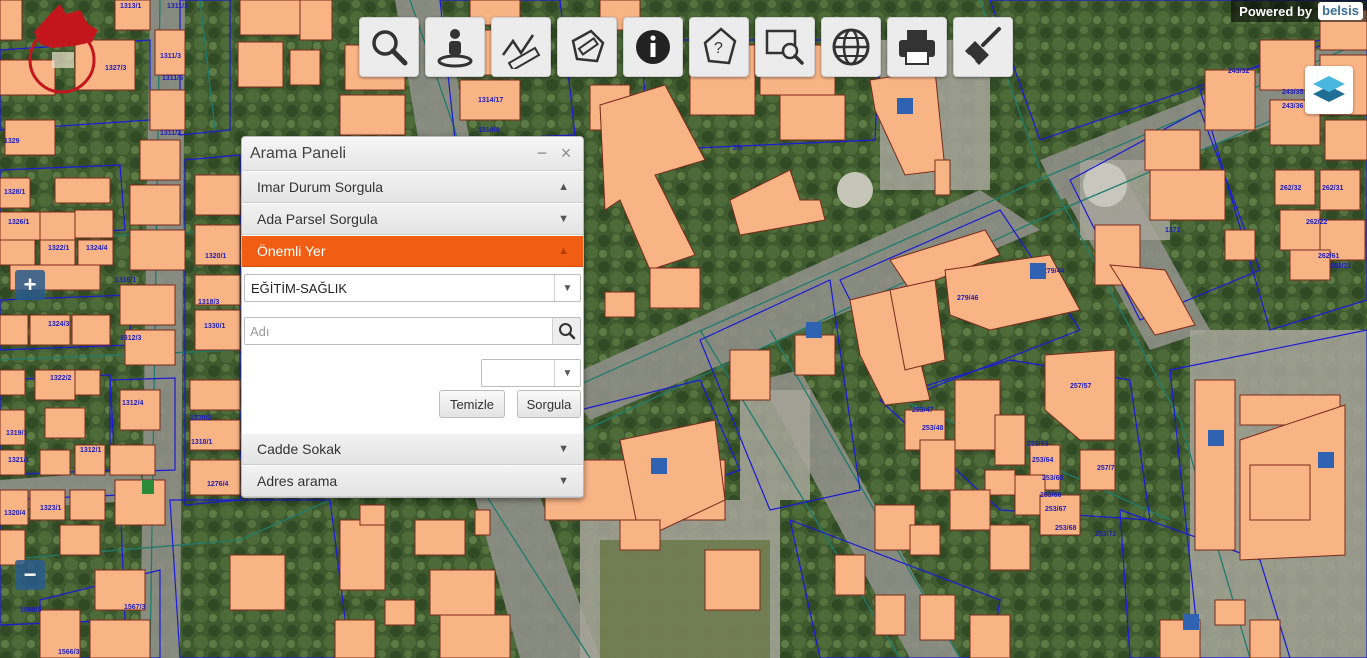 The height and width of the screenshot is (658, 1367). Describe the element at coordinates (17, 433) in the screenshot. I see `parcel-label: 1319/1` at that location.